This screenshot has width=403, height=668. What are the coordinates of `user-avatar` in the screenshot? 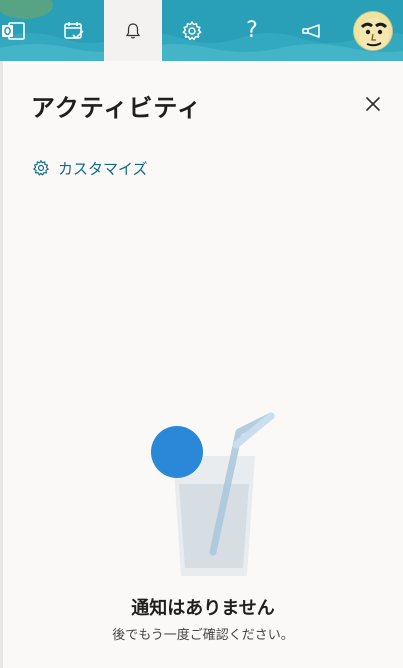 It's located at (373, 31).